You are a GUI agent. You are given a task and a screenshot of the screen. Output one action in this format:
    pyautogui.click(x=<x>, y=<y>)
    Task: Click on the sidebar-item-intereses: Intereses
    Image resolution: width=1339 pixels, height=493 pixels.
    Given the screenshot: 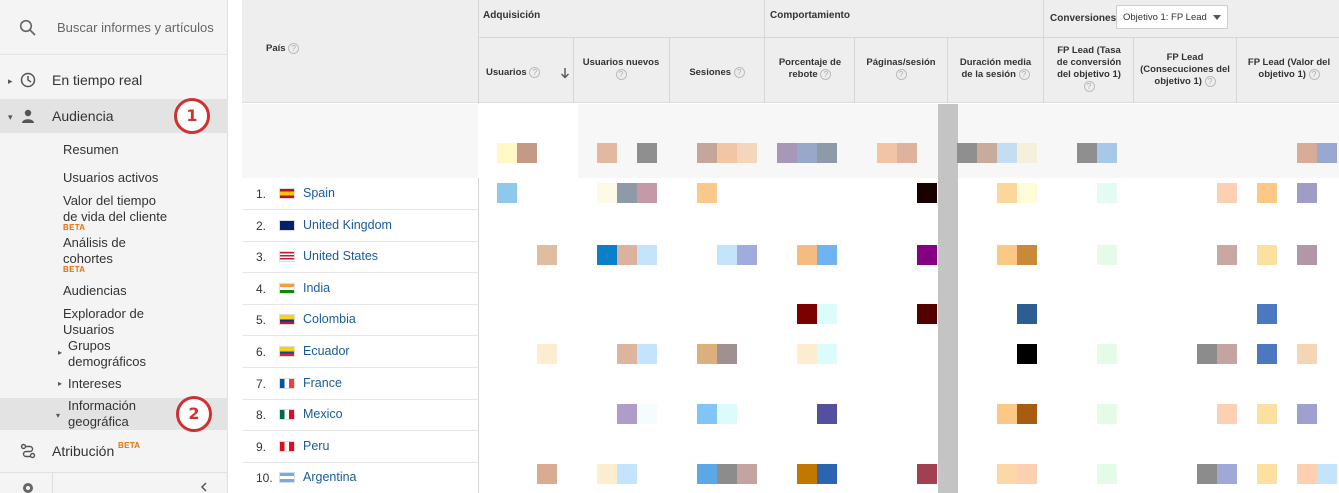 What is the action you would take?
    pyautogui.click(x=94, y=384)
    